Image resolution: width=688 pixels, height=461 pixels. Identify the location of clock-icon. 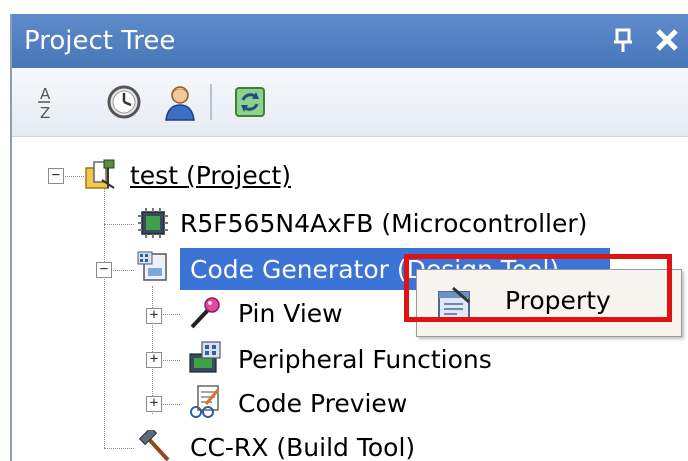
(124, 102).